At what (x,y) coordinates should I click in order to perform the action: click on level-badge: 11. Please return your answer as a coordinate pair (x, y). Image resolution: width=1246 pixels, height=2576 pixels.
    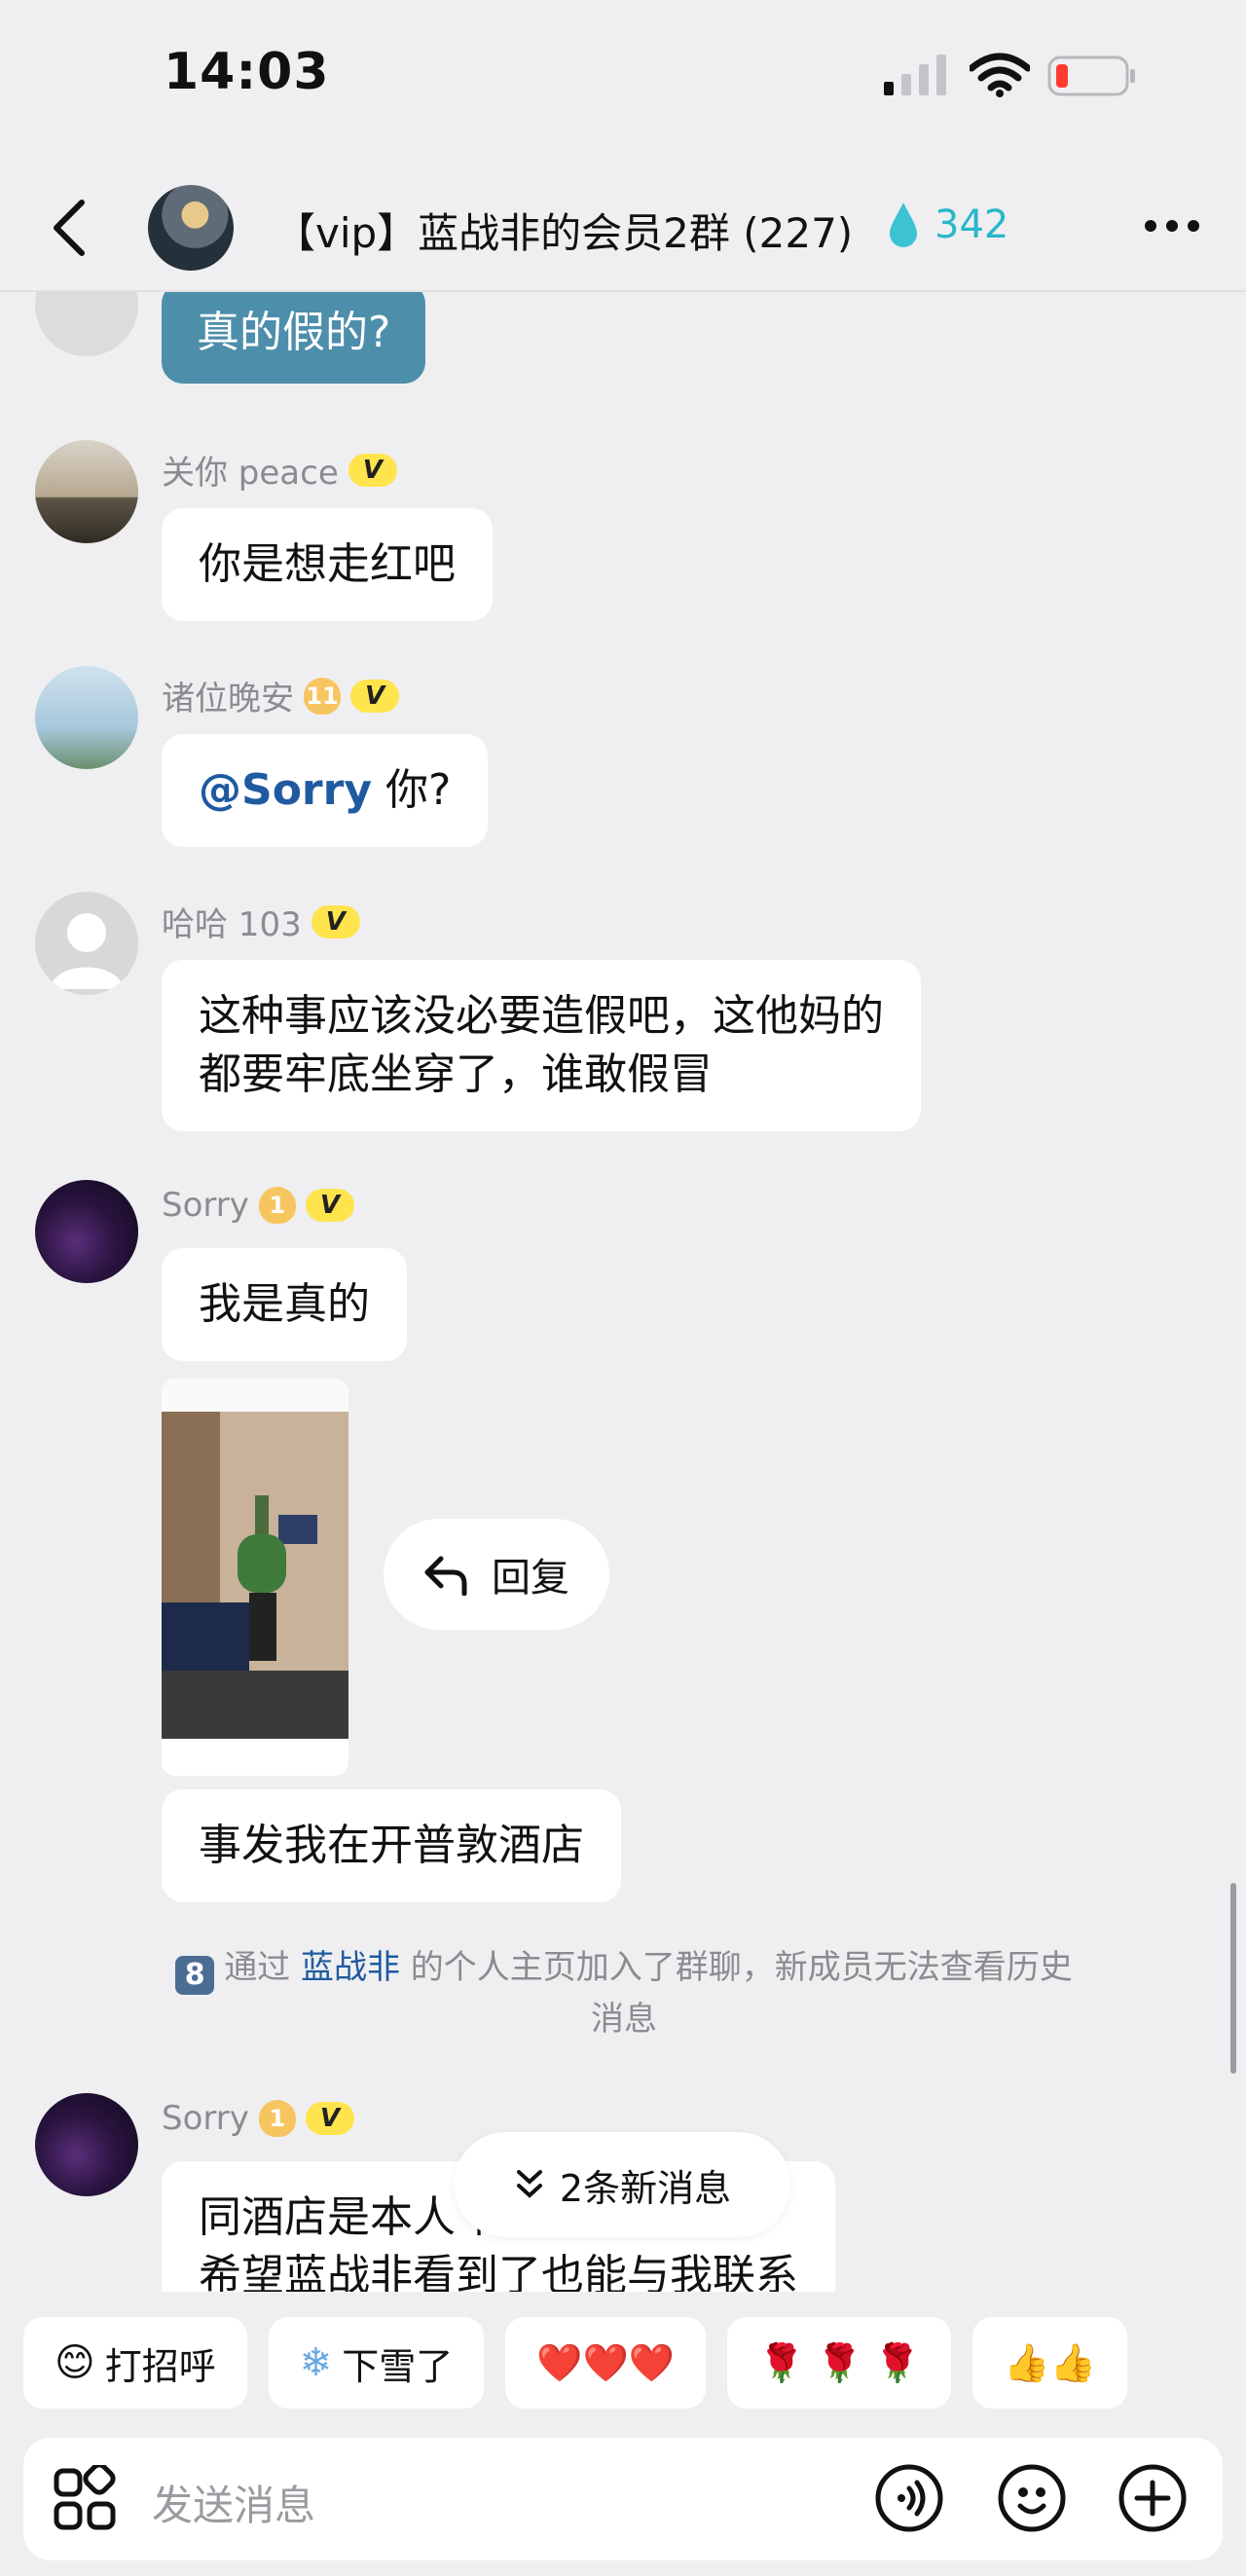
    Looking at the image, I should click on (322, 696).